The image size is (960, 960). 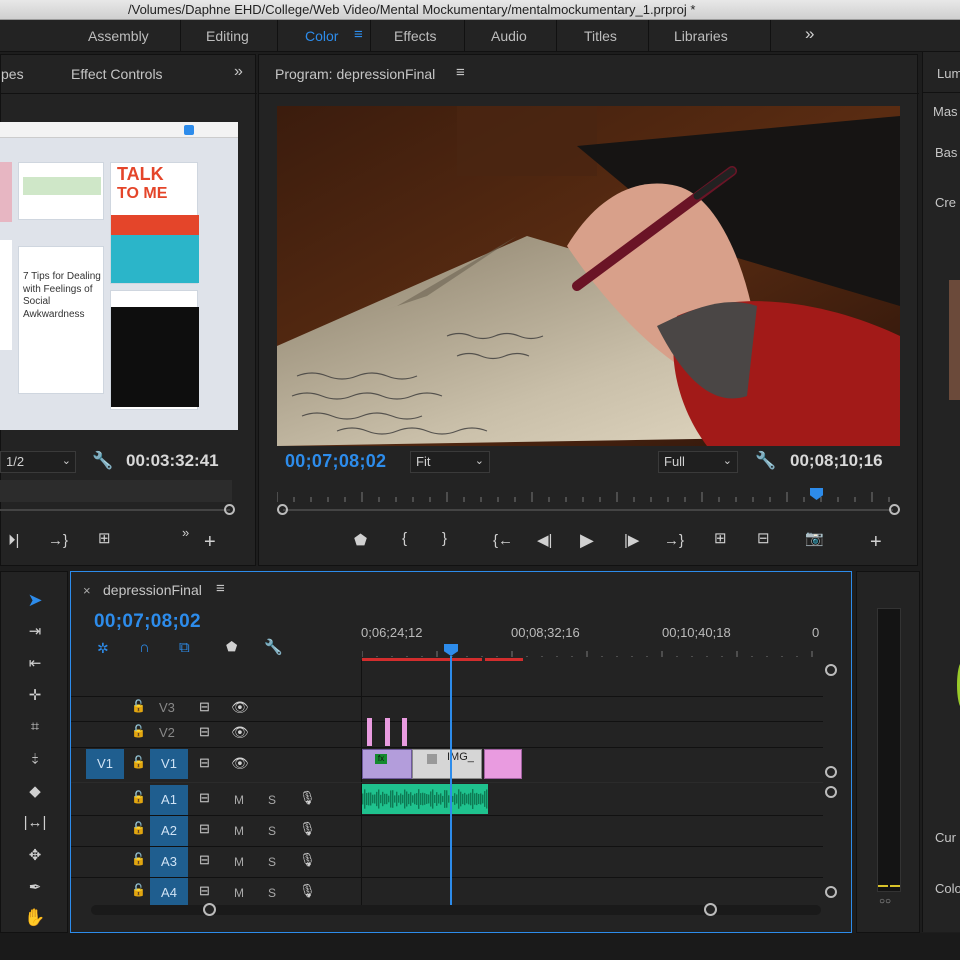 I want to click on mark-in-icon: {, so click(x=404, y=538).